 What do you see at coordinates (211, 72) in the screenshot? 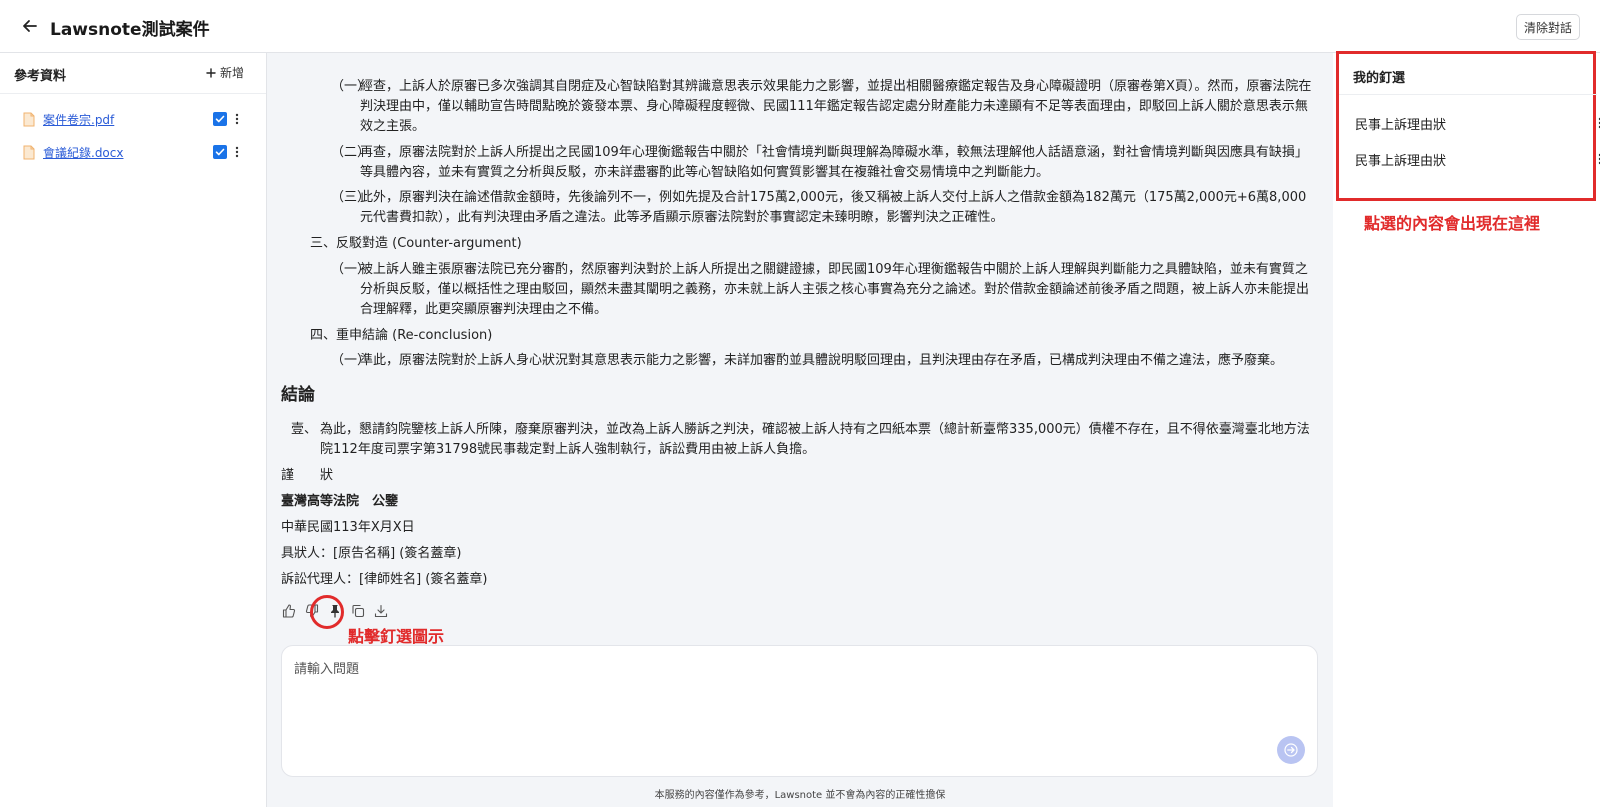
I see `plus-icon` at bounding box center [211, 72].